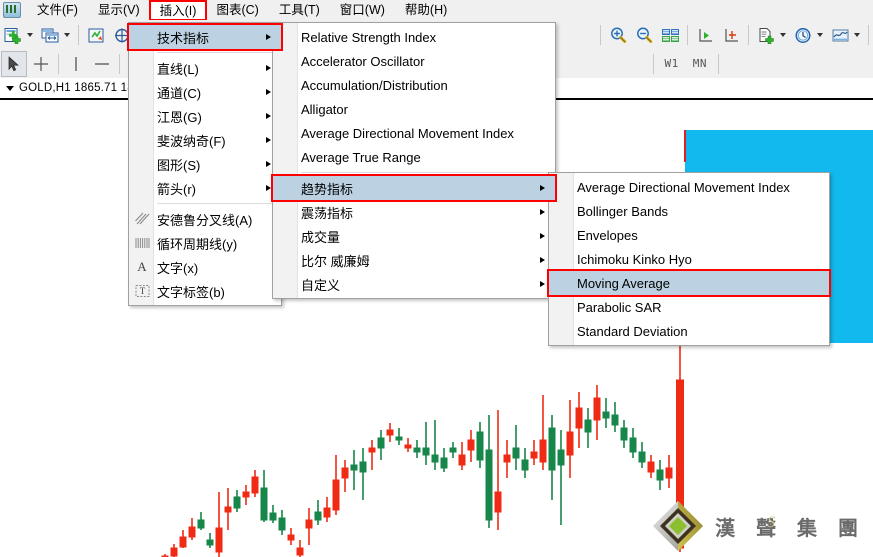 This screenshot has height=557, width=873. I want to click on period-icon, so click(803, 35).